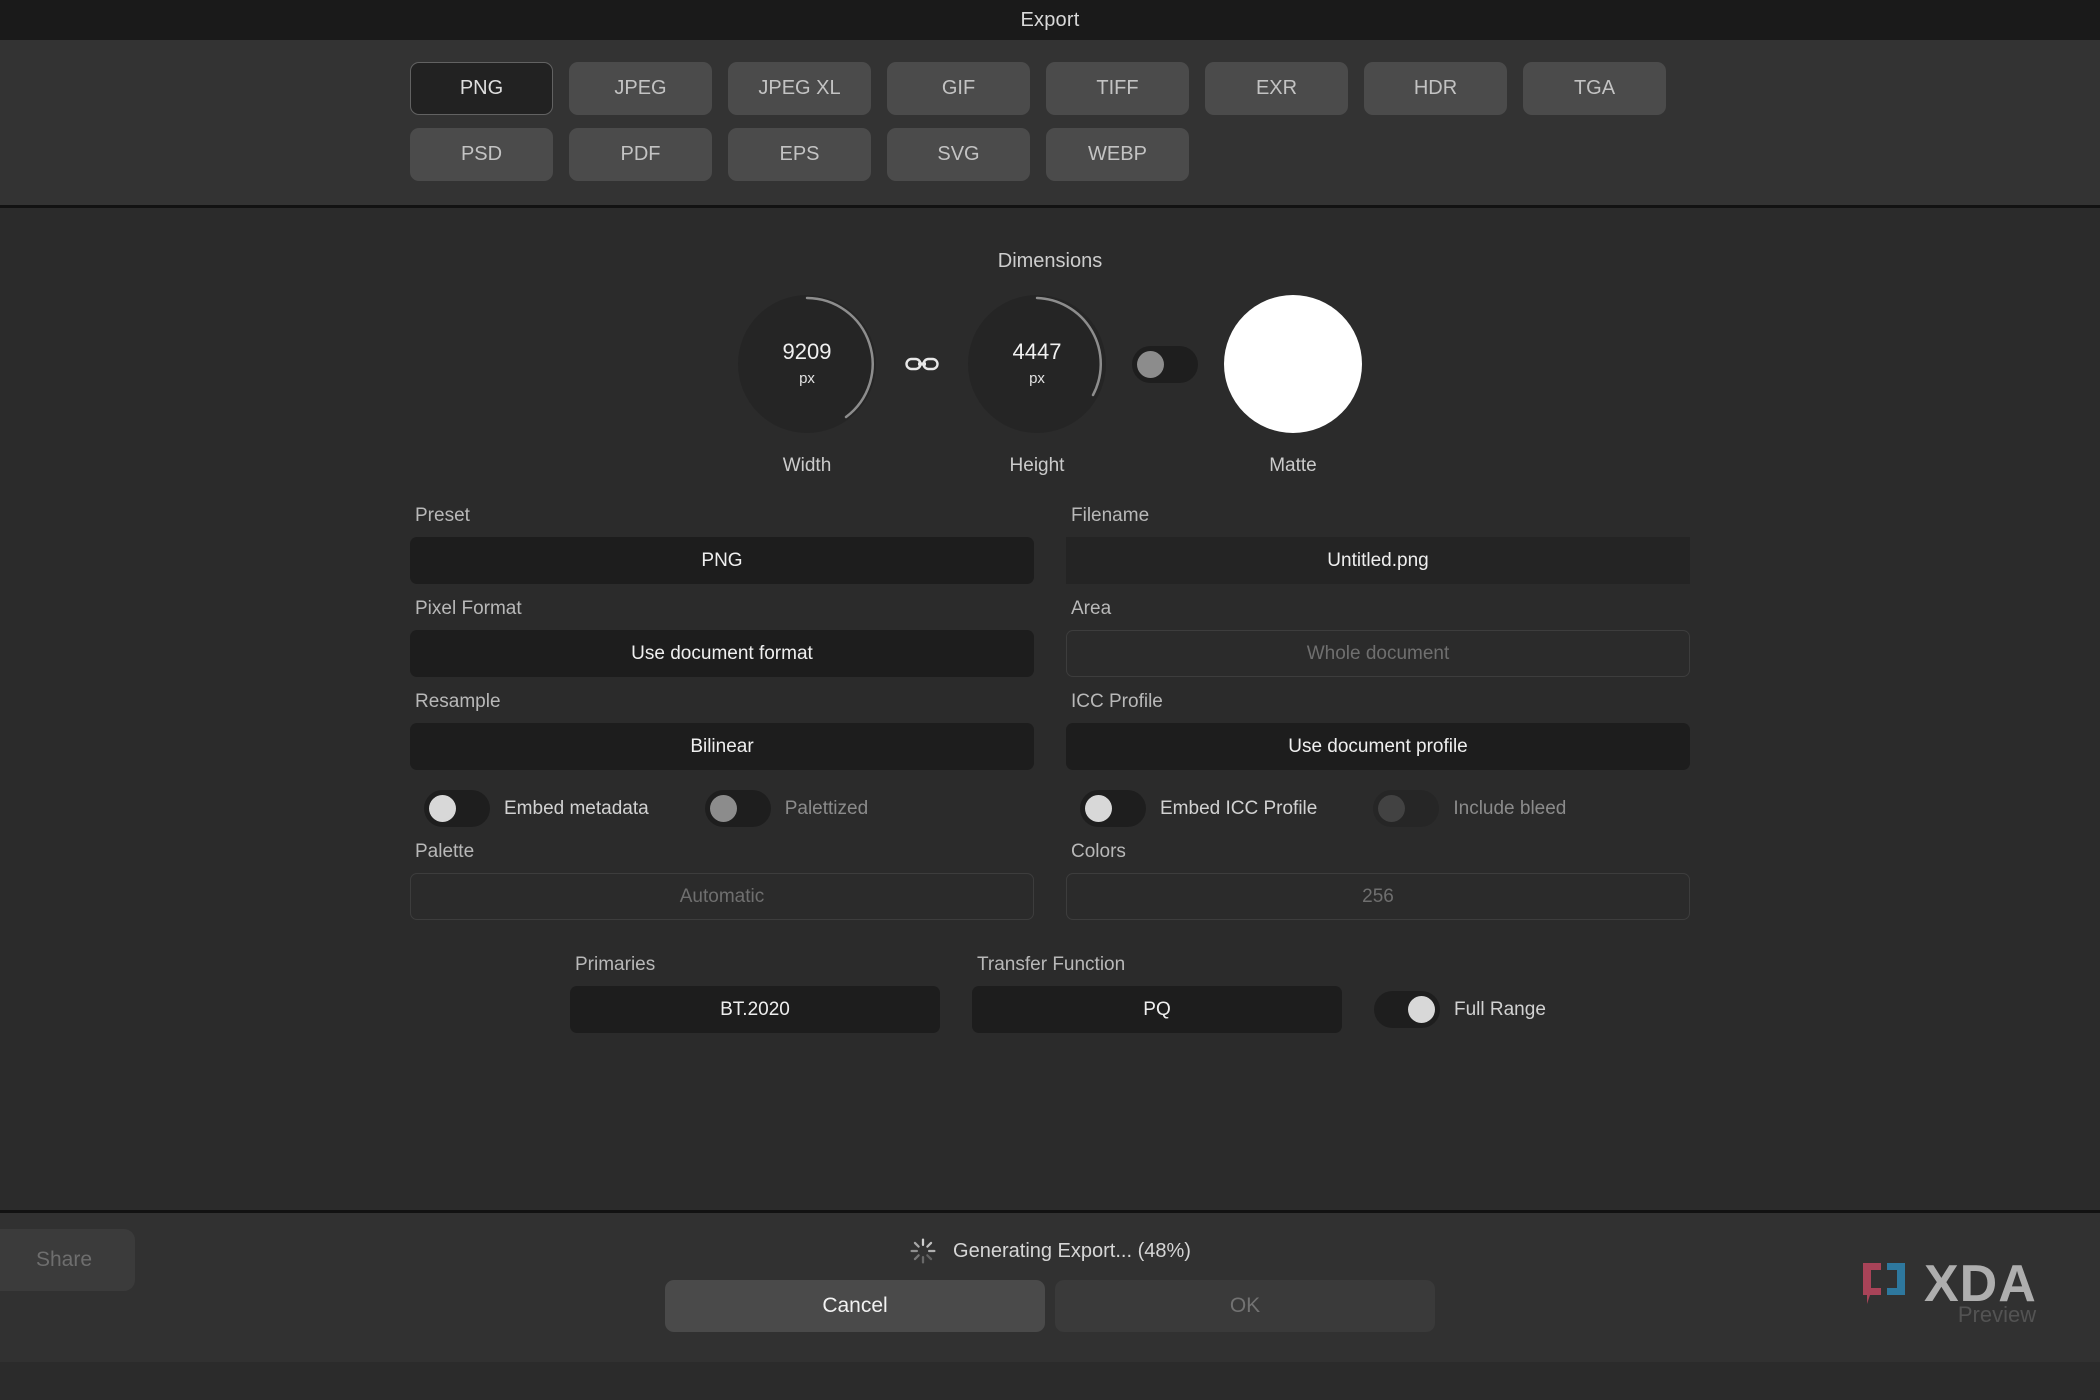  I want to click on icc-profile-dropdown: Use document profile, so click(1378, 746).